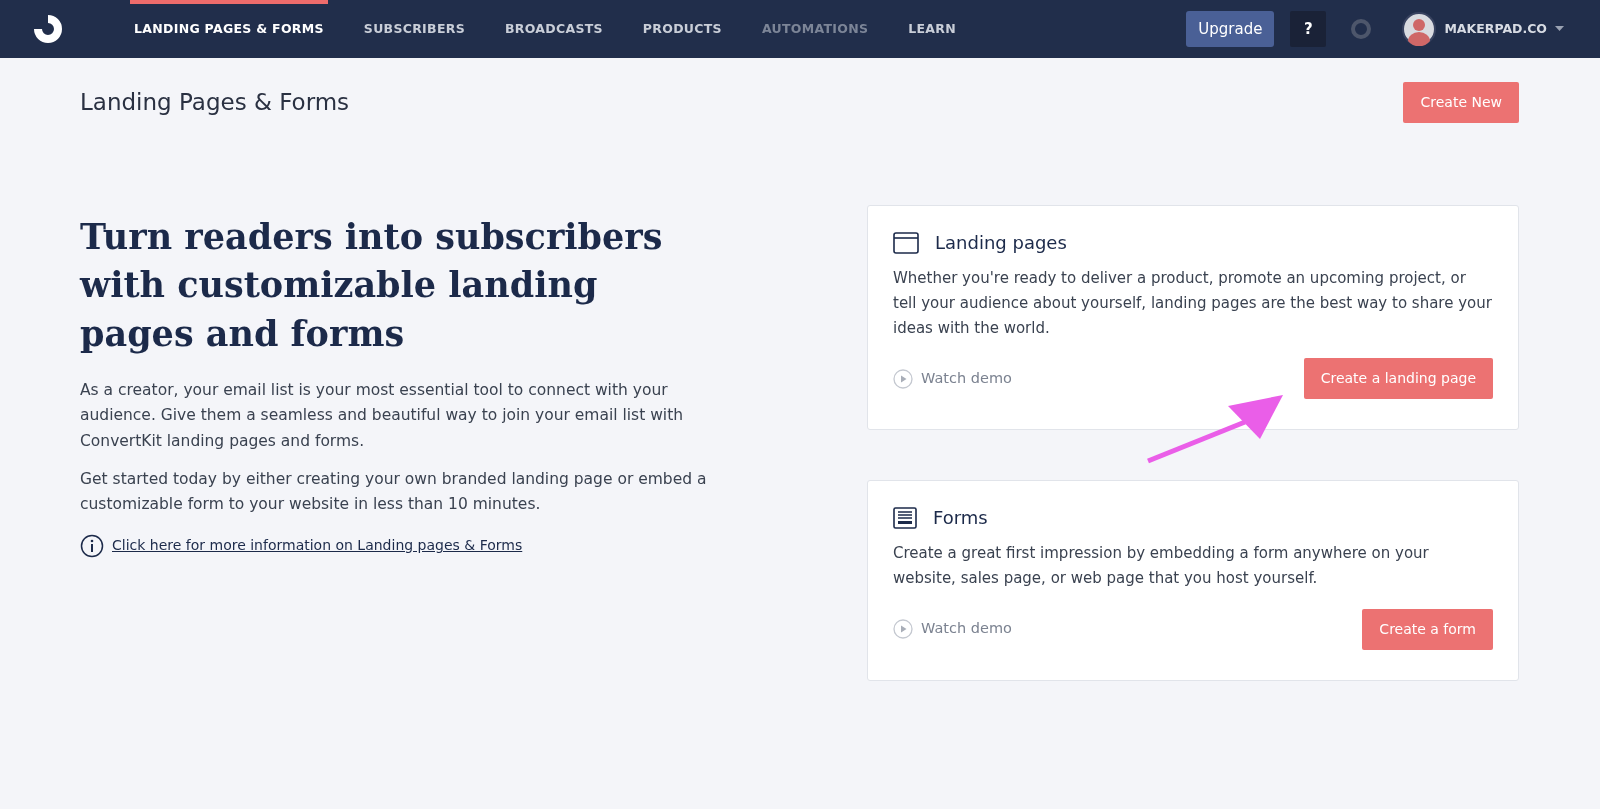 Image resolution: width=1600 pixels, height=809 pixels. I want to click on caret-icon, so click(1559, 29).